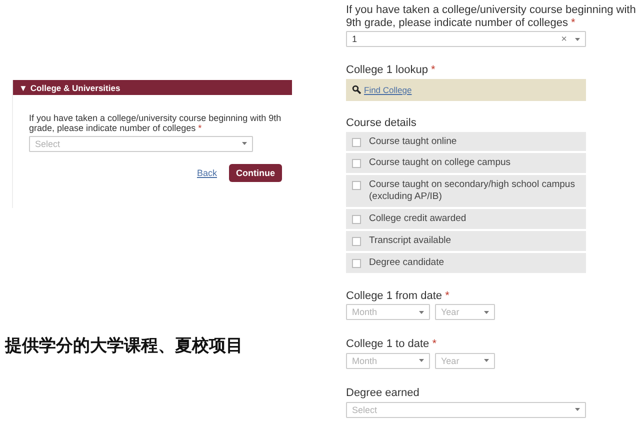  I want to click on field-label: Degree earned, so click(383, 393).